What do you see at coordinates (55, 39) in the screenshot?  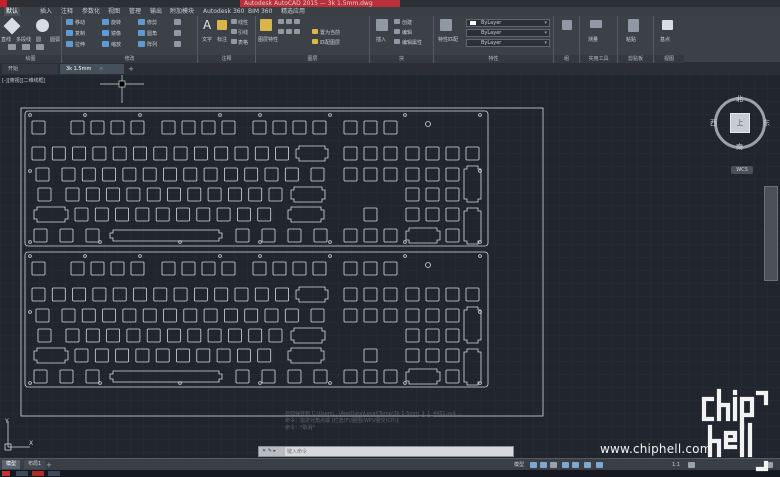 I see `arc-tool-label: 圆弧` at bounding box center [55, 39].